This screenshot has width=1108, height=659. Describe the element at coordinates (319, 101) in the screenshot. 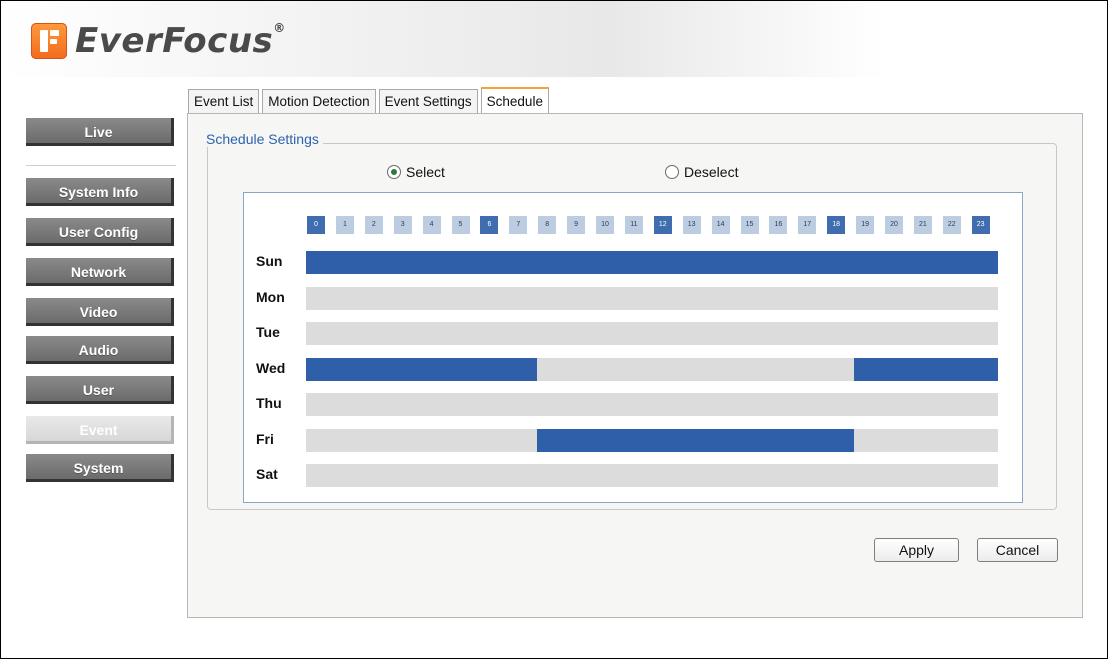

I see `tab-motion-detection: Motion Detection` at that location.